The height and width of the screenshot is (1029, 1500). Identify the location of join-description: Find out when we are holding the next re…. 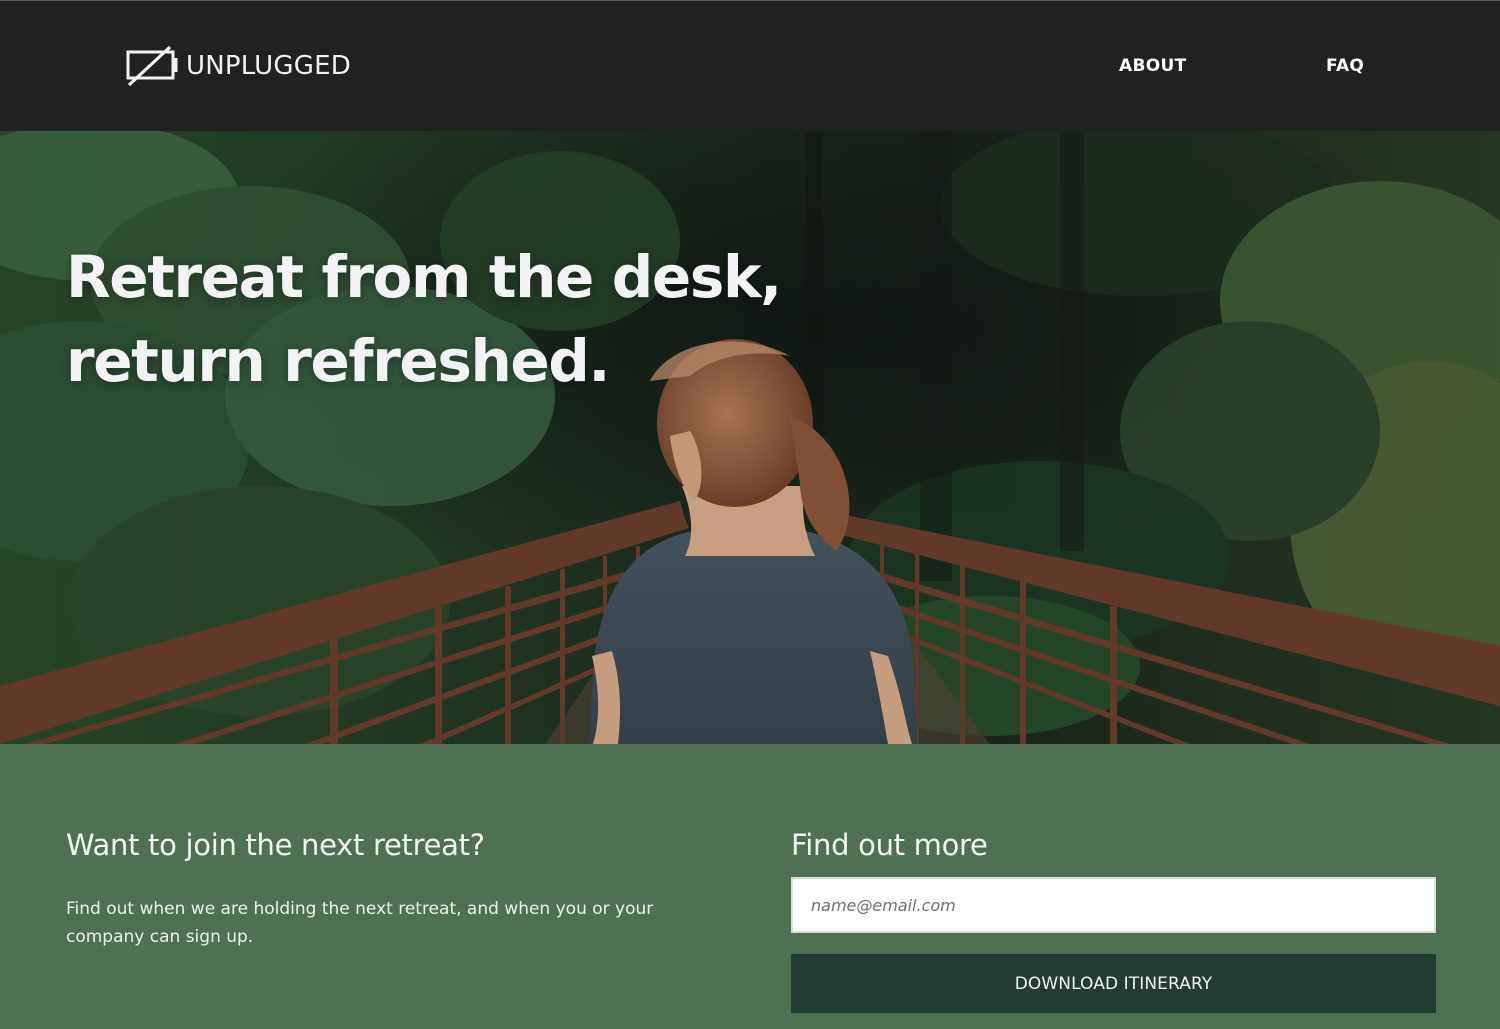
(360, 923).